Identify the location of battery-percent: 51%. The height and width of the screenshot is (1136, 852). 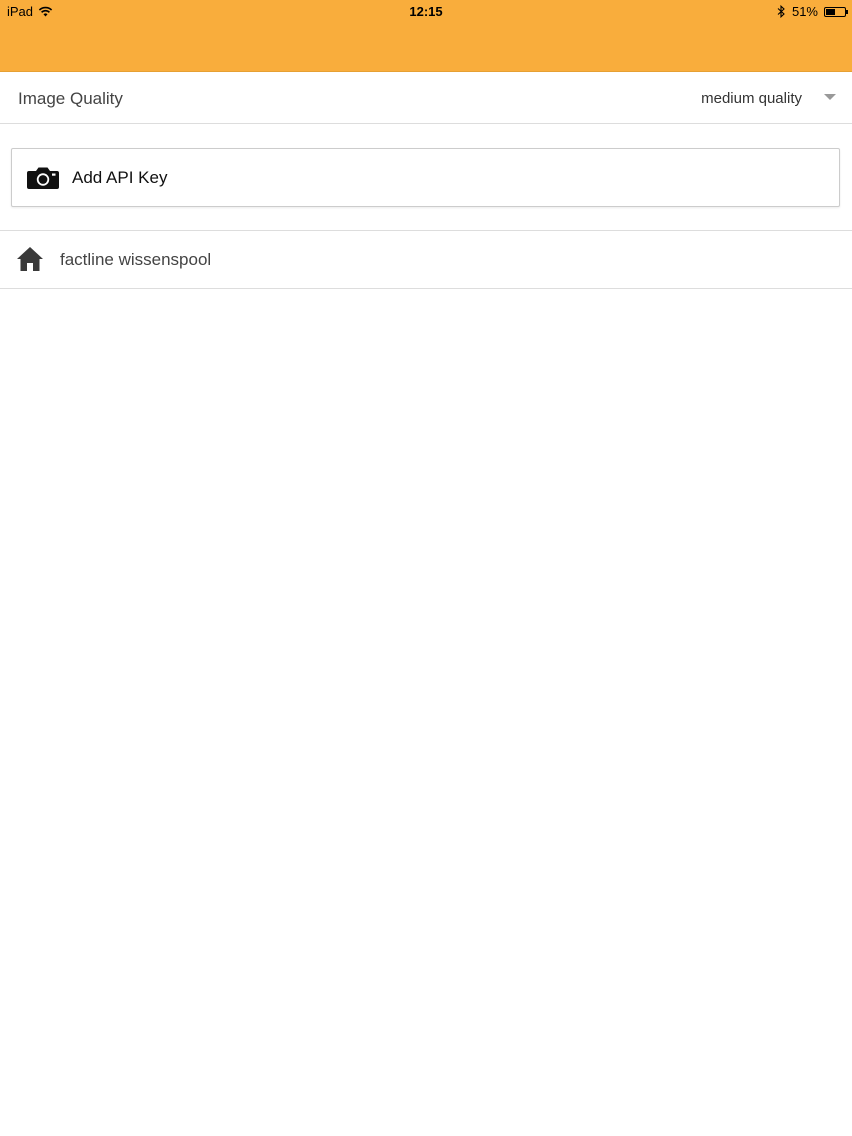
(804, 11).